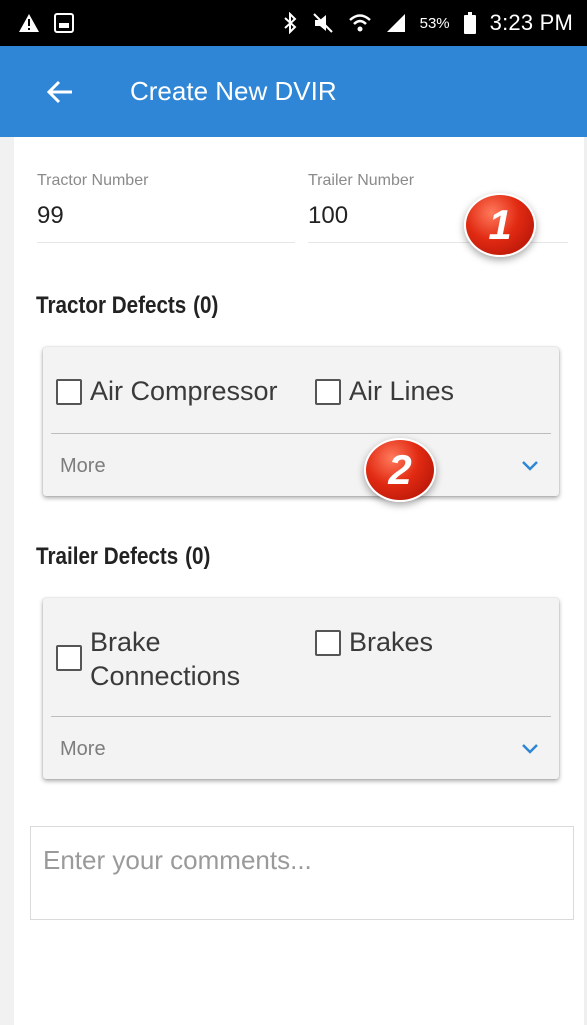 The height and width of the screenshot is (1025, 587). What do you see at coordinates (165, 676) in the screenshot?
I see `label-line-2: Connections` at bounding box center [165, 676].